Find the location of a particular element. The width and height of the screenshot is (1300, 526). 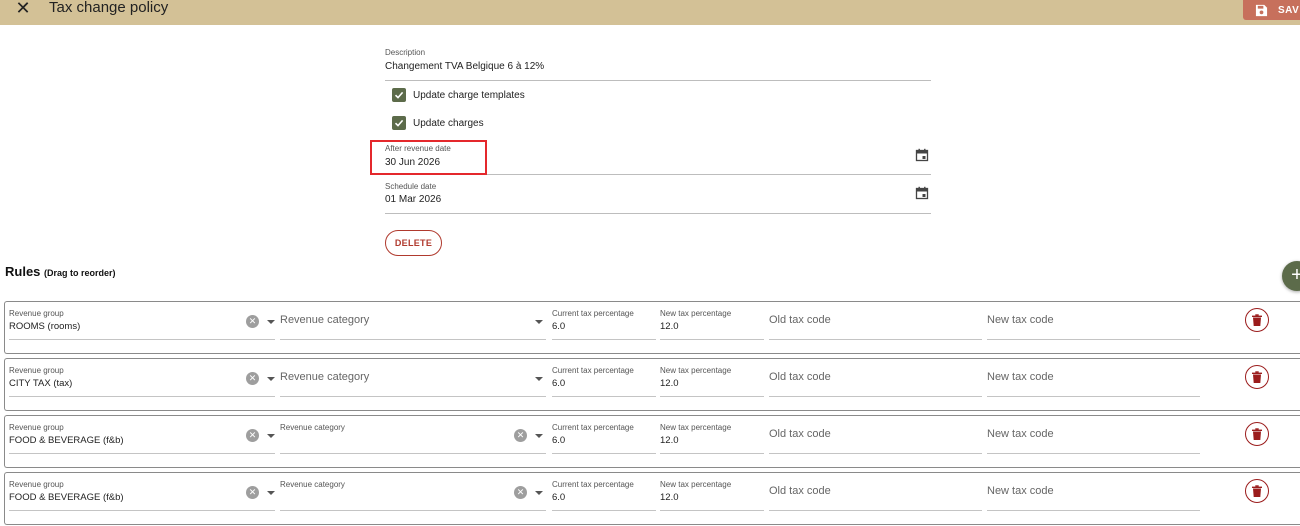

revenue-category-placeholder: Revenue category is located at coordinates (325, 320).